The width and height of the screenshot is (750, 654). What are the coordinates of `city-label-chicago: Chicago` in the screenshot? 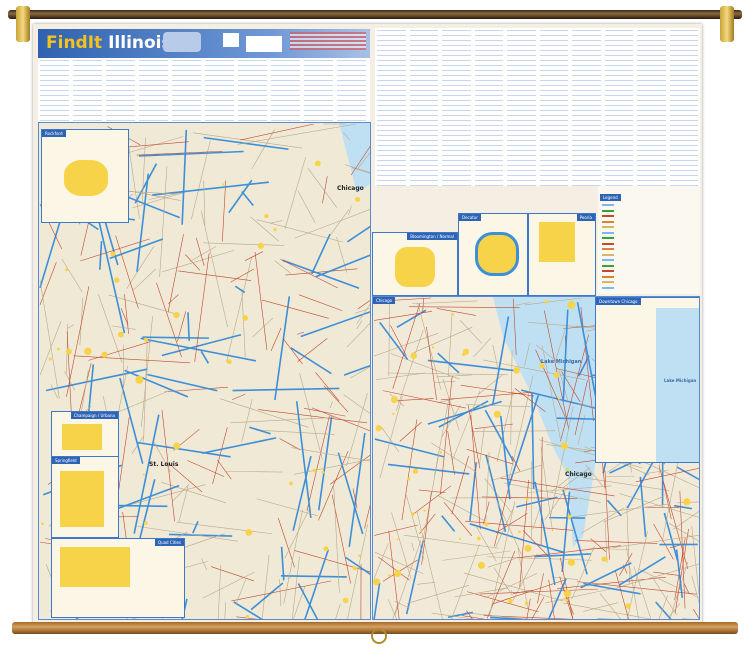 It's located at (350, 188).